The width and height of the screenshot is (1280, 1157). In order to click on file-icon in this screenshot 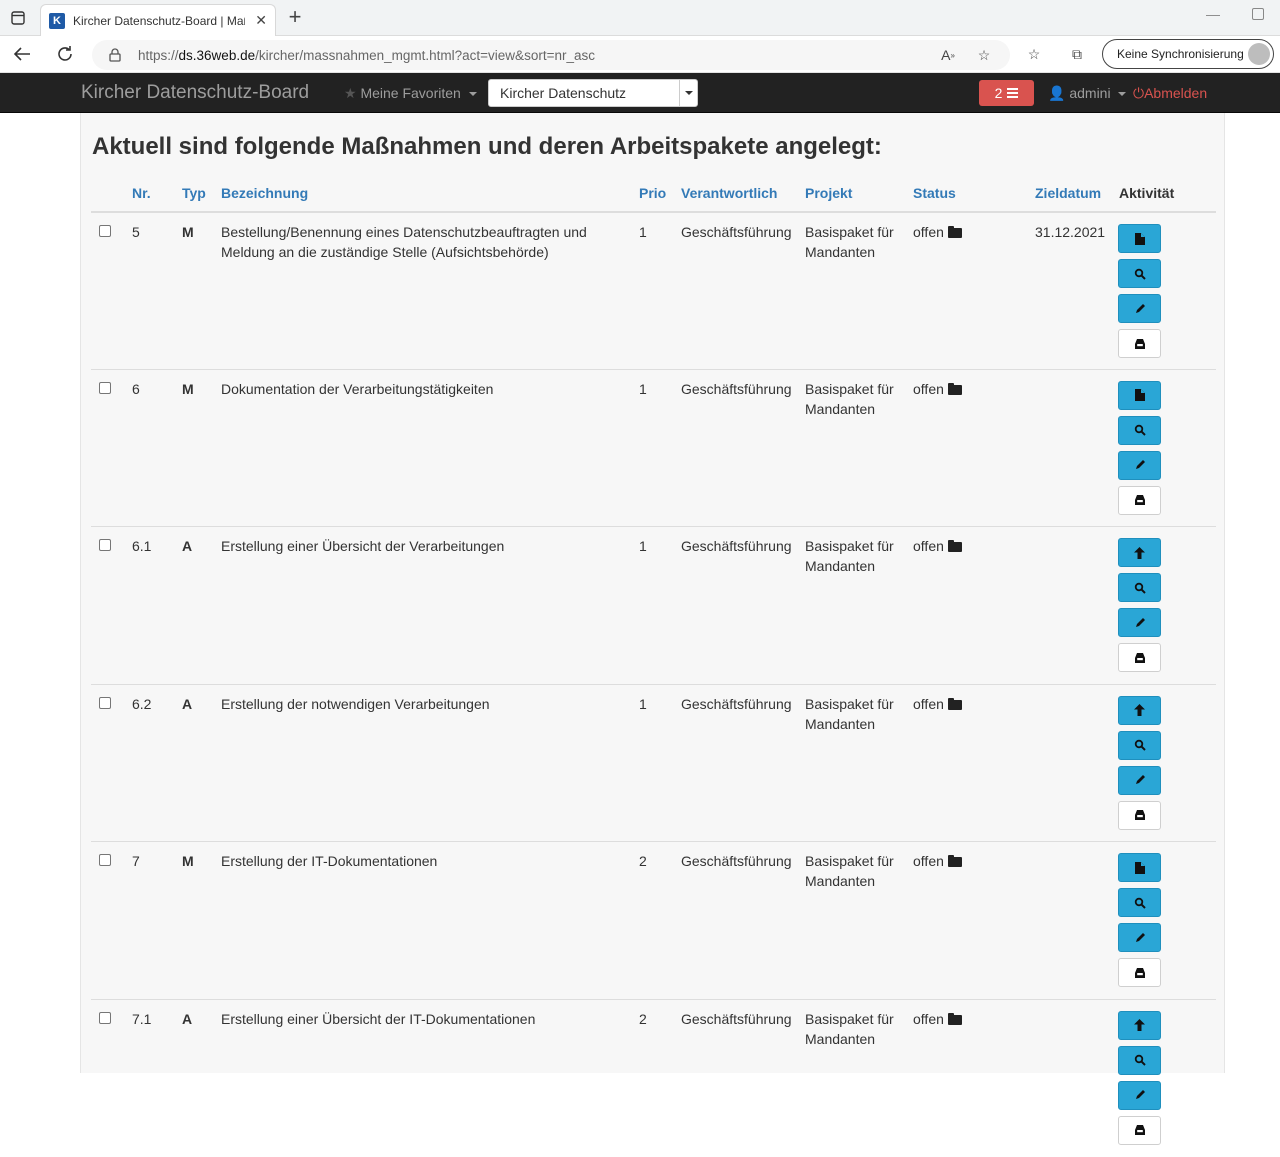, I will do `click(1139, 238)`.